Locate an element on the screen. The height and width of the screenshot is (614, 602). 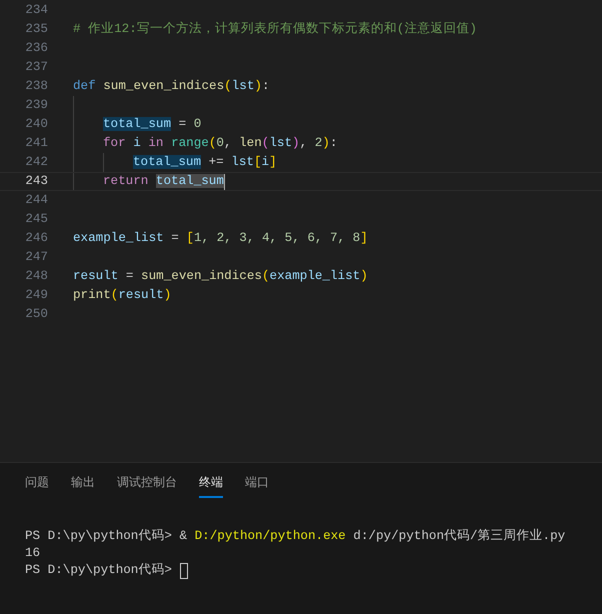
line-number: 236 is located at coordinates (36, 49).